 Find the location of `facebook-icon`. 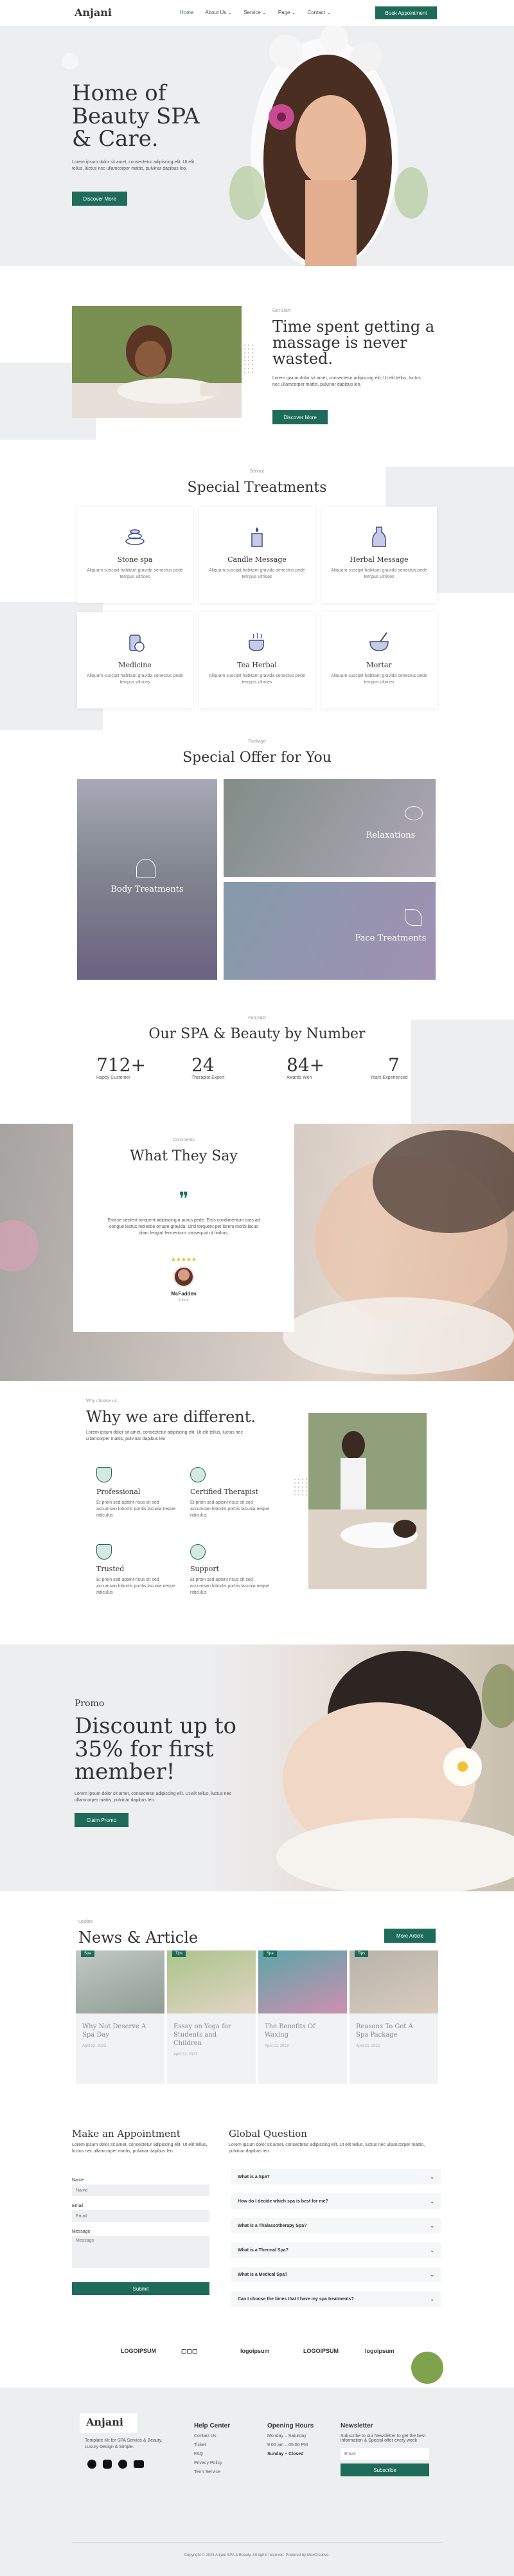

facebook-icon is located at coordinates (91, 2464).